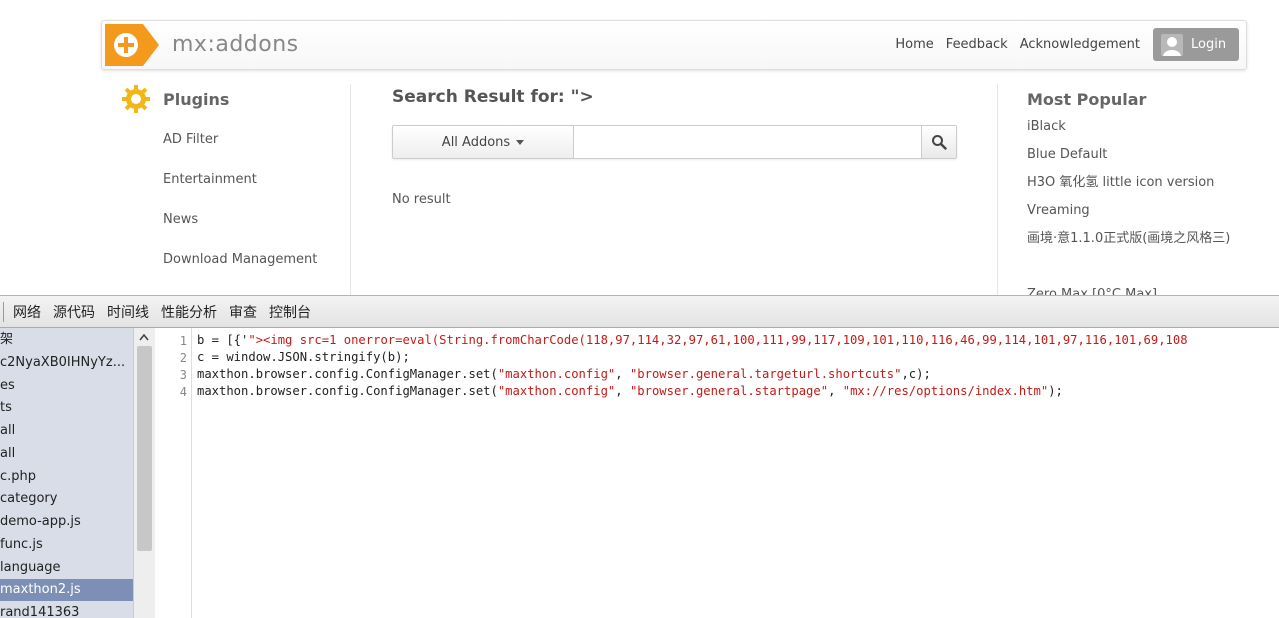  I want to click on tab-network: 网络, so click(27, 312).